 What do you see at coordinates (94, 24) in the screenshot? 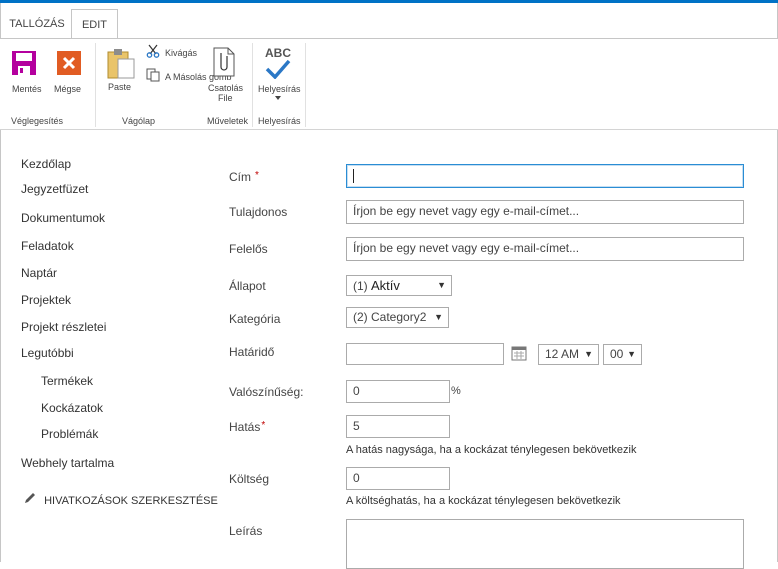
I see `tab-edit: EDIT` at bounding box center [94, 24].